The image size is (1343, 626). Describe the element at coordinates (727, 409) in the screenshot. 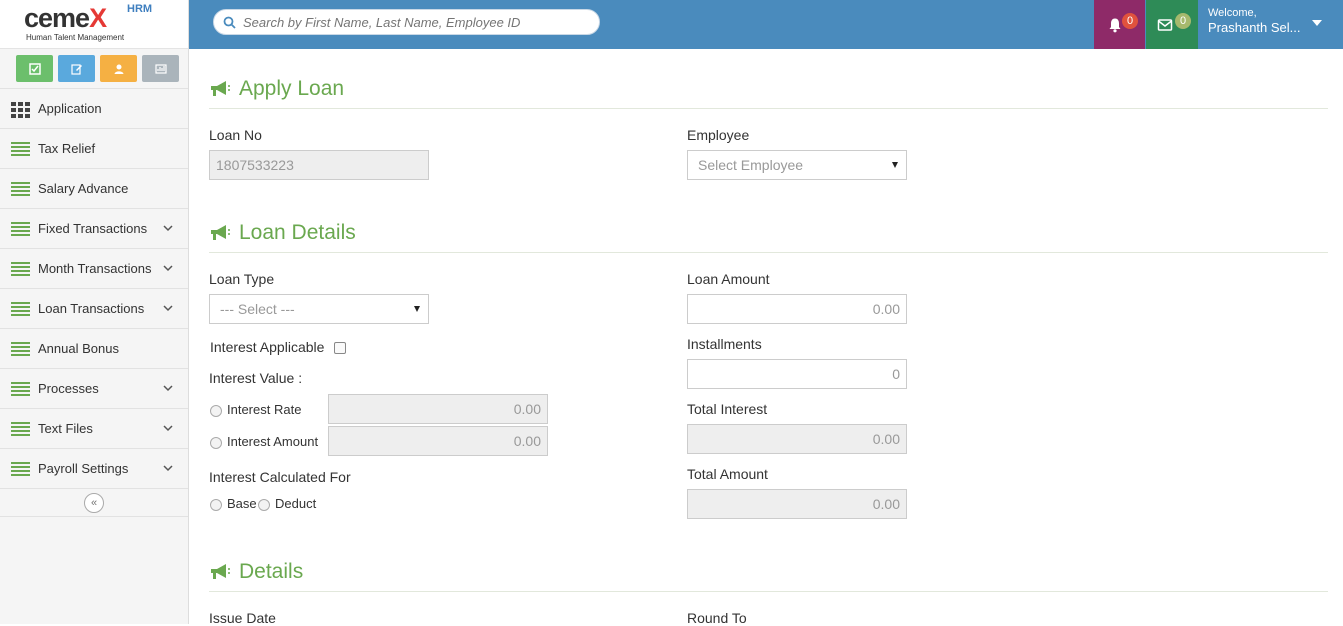

I see `total-interest-label: Total Interest` at that location.